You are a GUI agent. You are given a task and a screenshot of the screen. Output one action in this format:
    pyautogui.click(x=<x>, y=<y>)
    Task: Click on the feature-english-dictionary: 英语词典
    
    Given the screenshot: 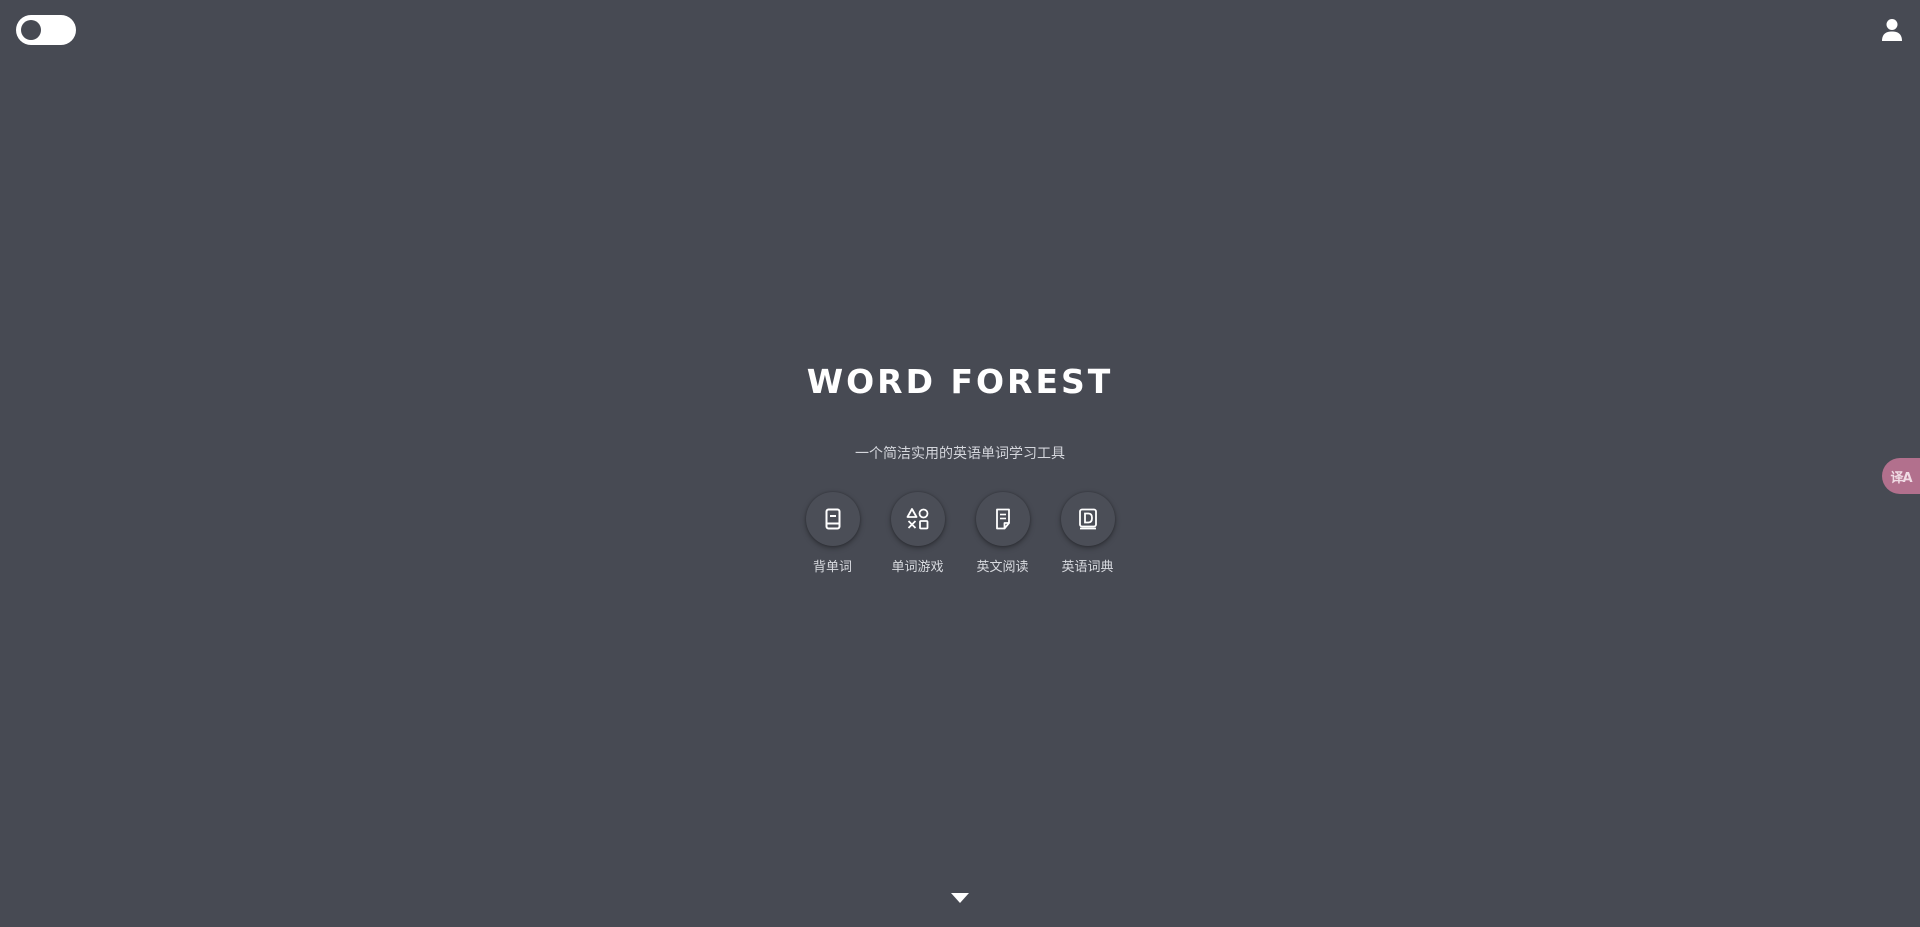 What is the action you would take?
    pyautogui.click(x=1087, y=533)
    